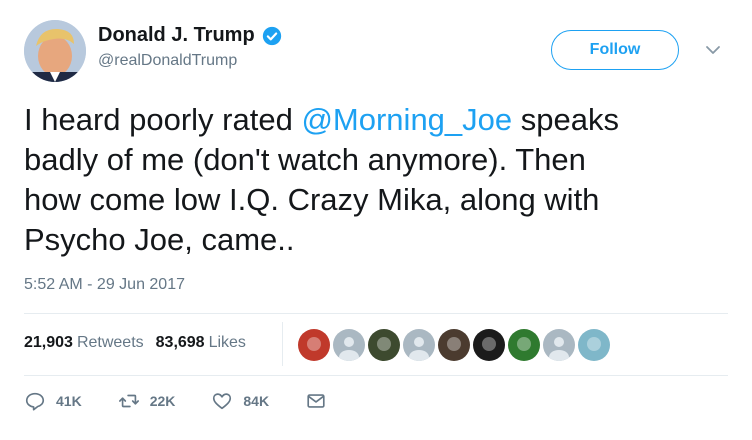  I want to click on retweet-count: 22K, so click(162, 401).